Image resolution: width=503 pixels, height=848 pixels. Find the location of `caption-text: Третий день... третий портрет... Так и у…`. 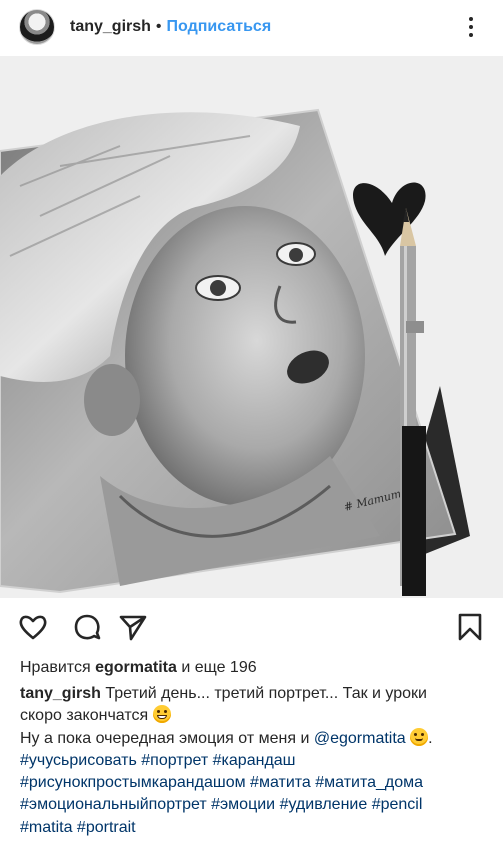

caption-text: Третий день... третий портрет... Так и у… is located at coordinates (266, 693).